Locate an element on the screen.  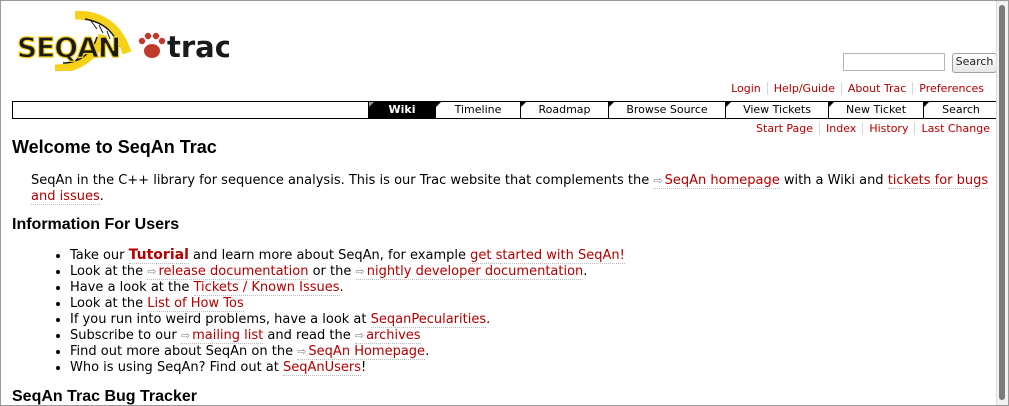
start-page-link: Start Page is located at coordinates (784, 128).